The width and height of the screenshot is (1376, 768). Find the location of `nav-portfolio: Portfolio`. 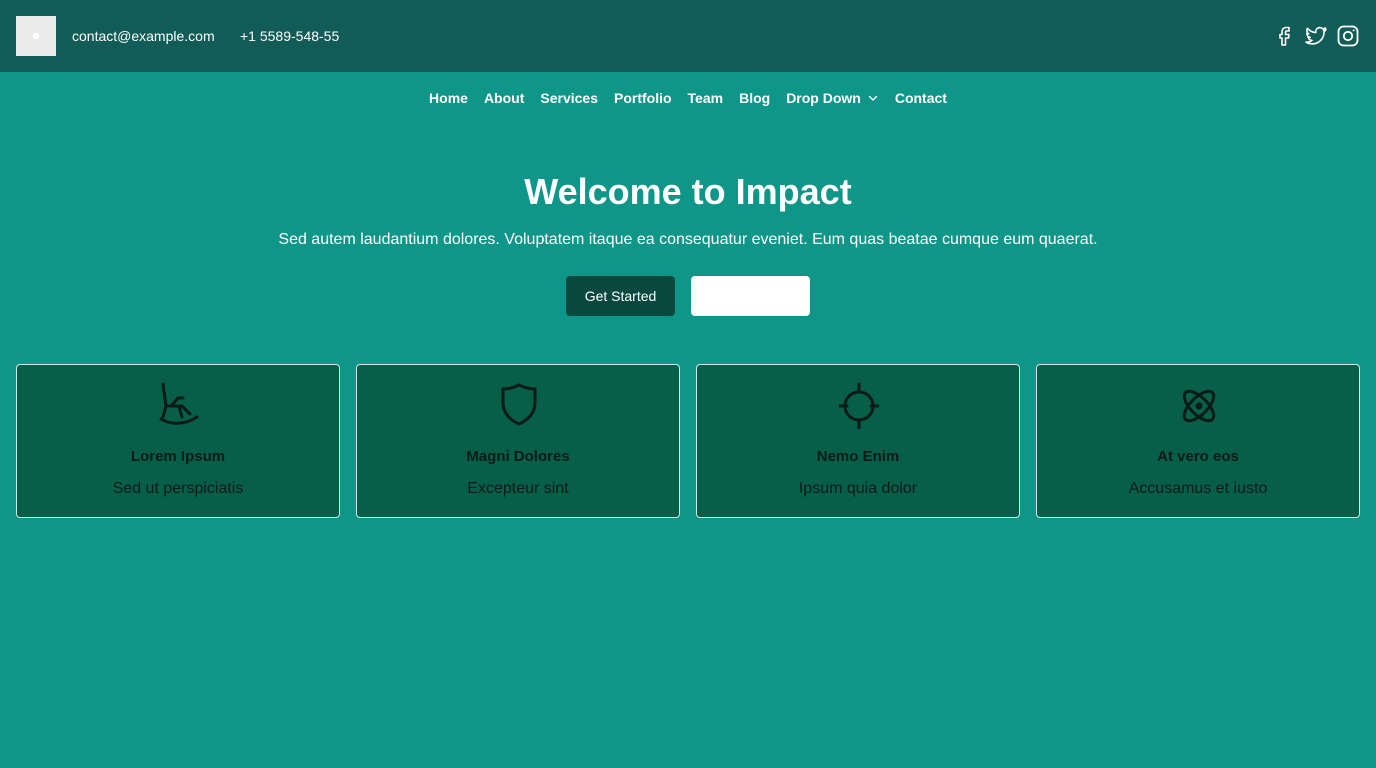

nav-portfolio: Portfolio is located at coordinates (643, 98).